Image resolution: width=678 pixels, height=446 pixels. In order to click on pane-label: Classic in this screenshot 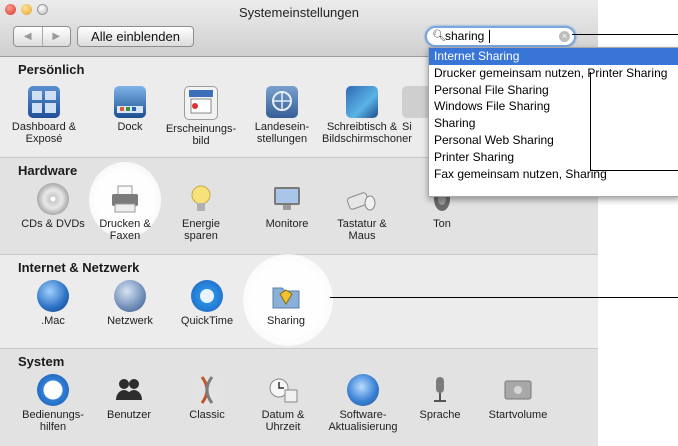, I will do `click(207, 415)`.